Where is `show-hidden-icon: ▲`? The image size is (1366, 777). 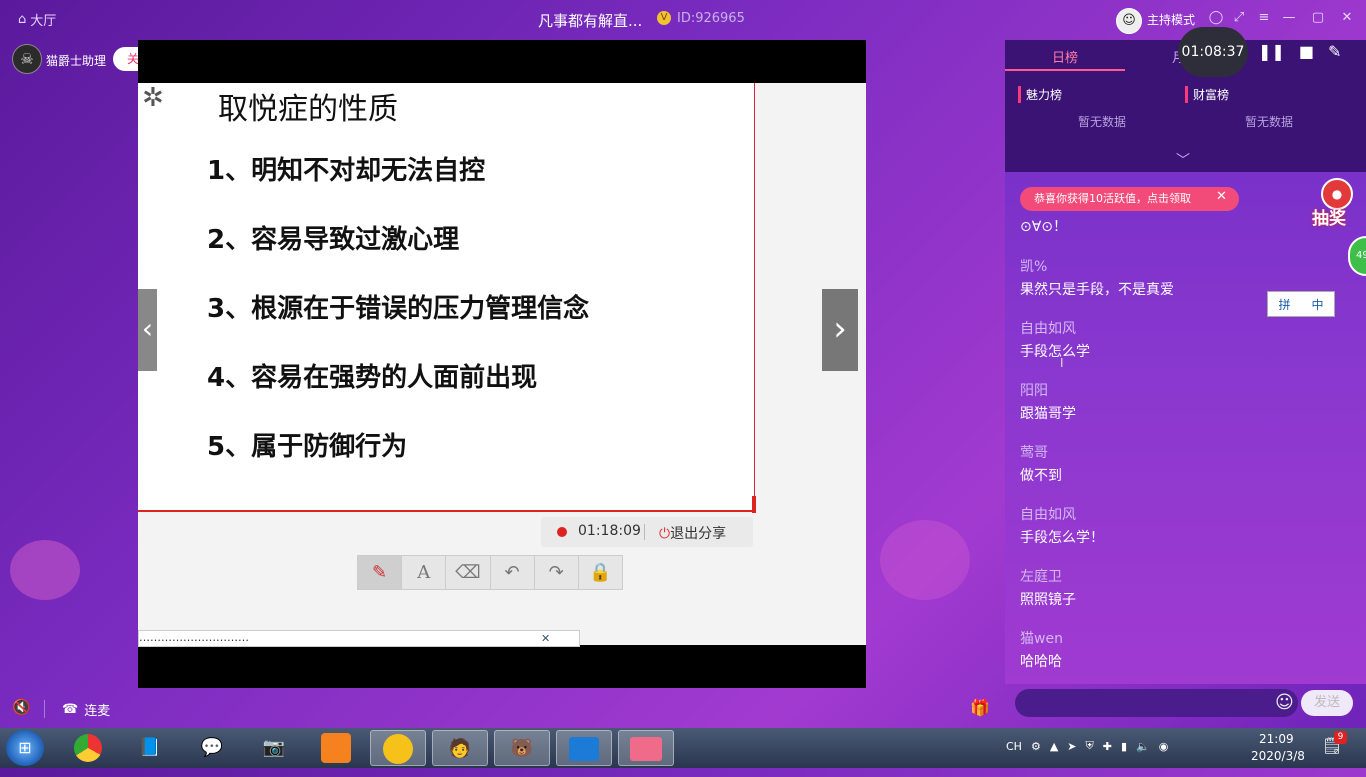 show-hidden-icon: ▲ is located at coordinates (1054, 746).